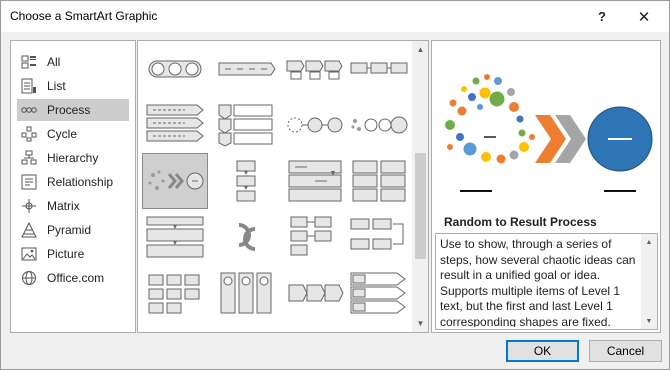 The image size is (670, 370). I want to click on pyramid-icon, so click(29, 230).